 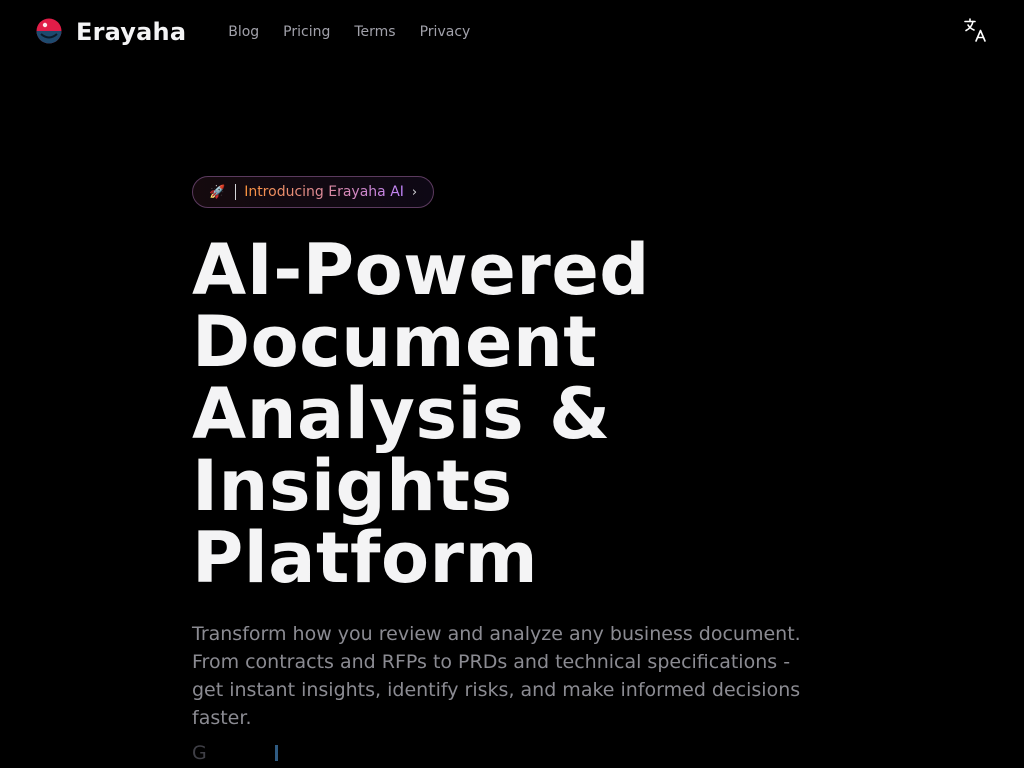 I want to click on headline-line: Document, so click(x=395, y=342).